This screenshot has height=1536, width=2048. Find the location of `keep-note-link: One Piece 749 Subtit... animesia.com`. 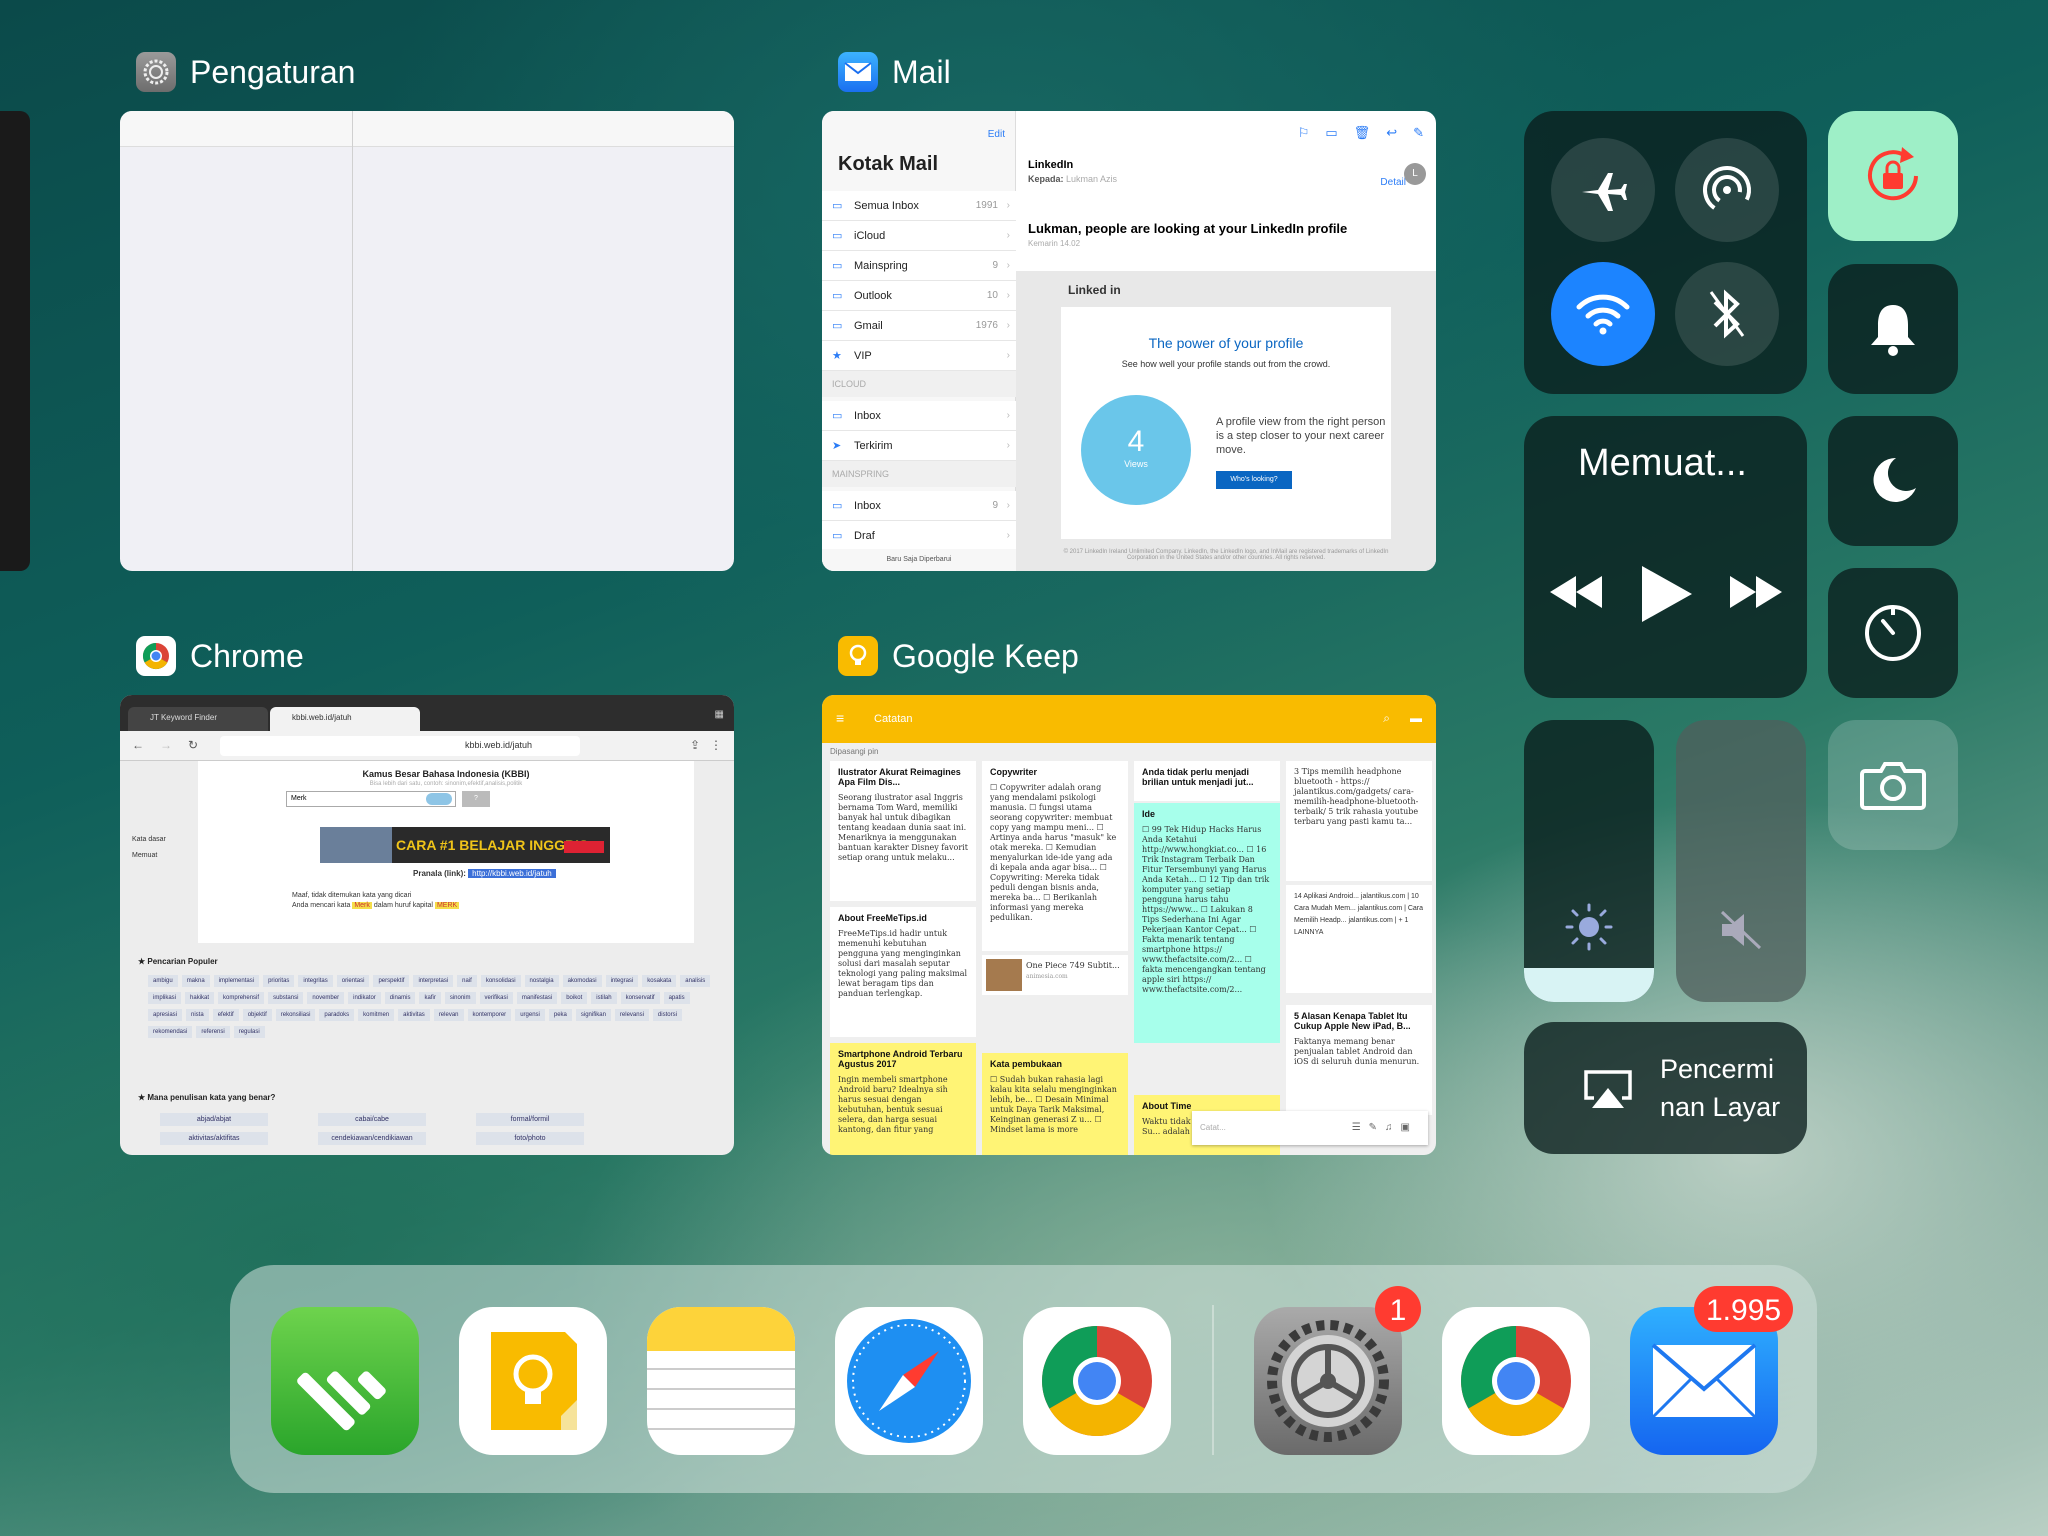

keep-note-link: One Piece 749 Subtit... animesia.com is located at coordinates (1055, 975).